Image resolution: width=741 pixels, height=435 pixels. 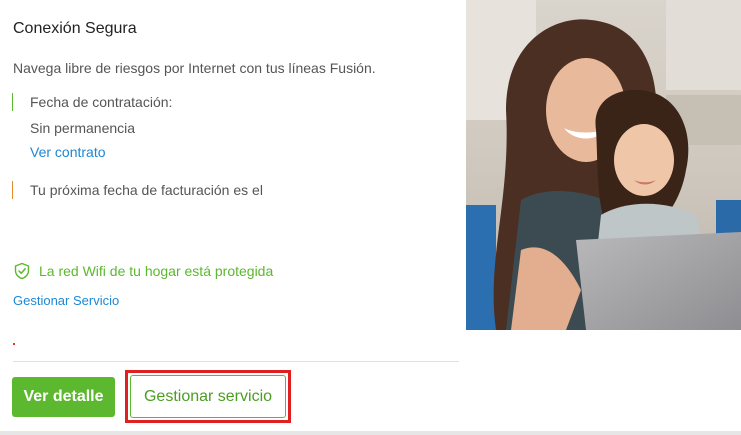 I want to click on view-contract-link: Ver contrato, so click(x=68, y=152).